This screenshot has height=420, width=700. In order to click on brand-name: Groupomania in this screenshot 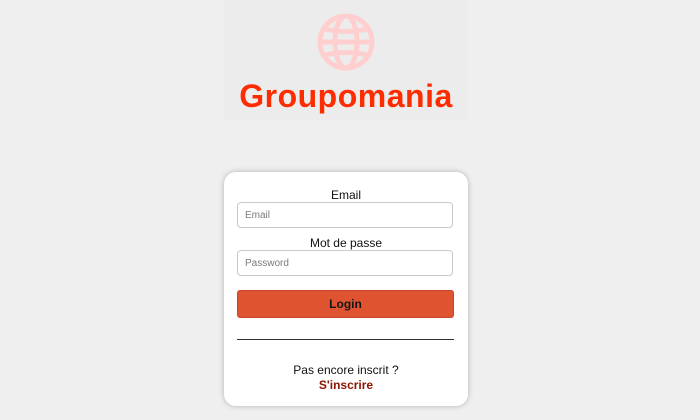, I will do `click(346, 96)`.